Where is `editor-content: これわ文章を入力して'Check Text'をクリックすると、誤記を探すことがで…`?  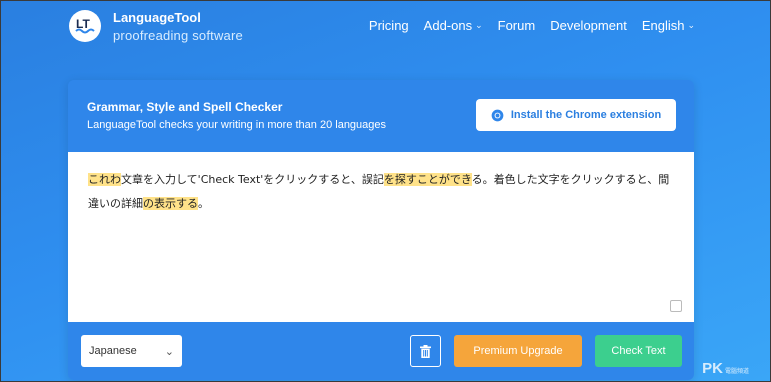
editor-content: これわ文章を入力して'Check Text'をクリックすると、誤記を探すことがで… is located at coordinates (381, 192).